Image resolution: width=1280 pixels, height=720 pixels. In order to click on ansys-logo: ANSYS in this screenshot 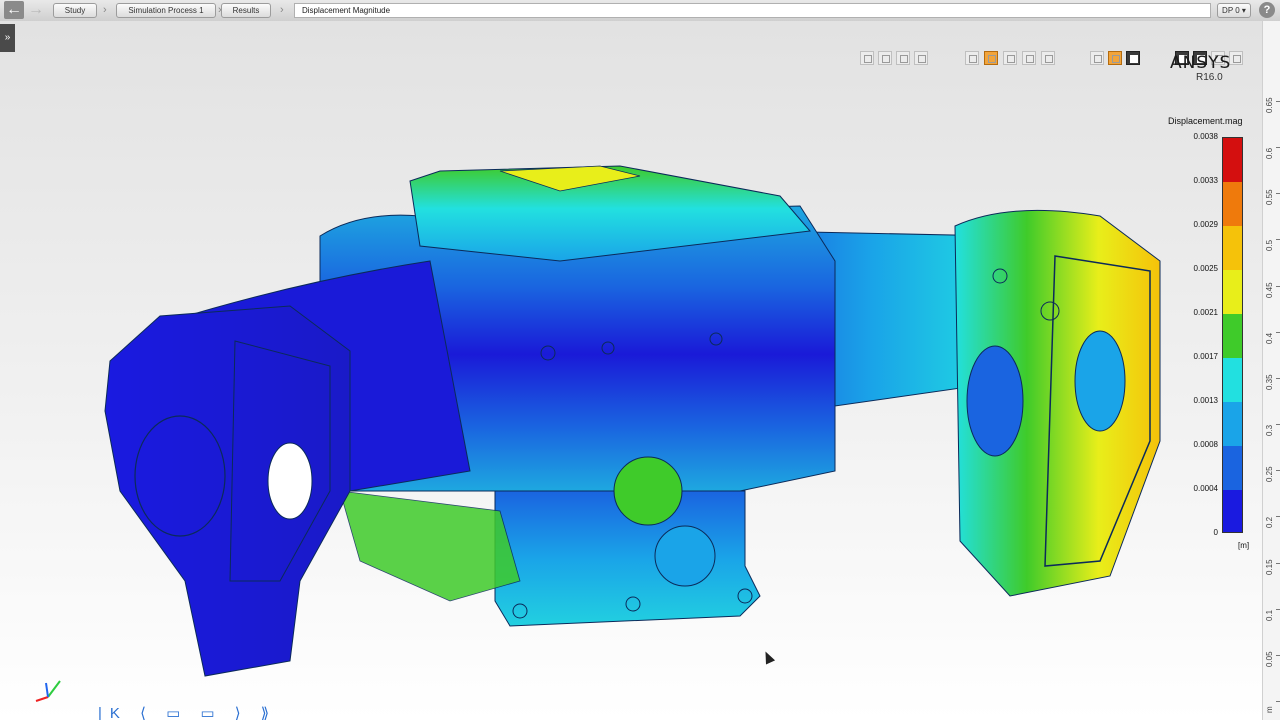, I will do `click(1201, 63)`.